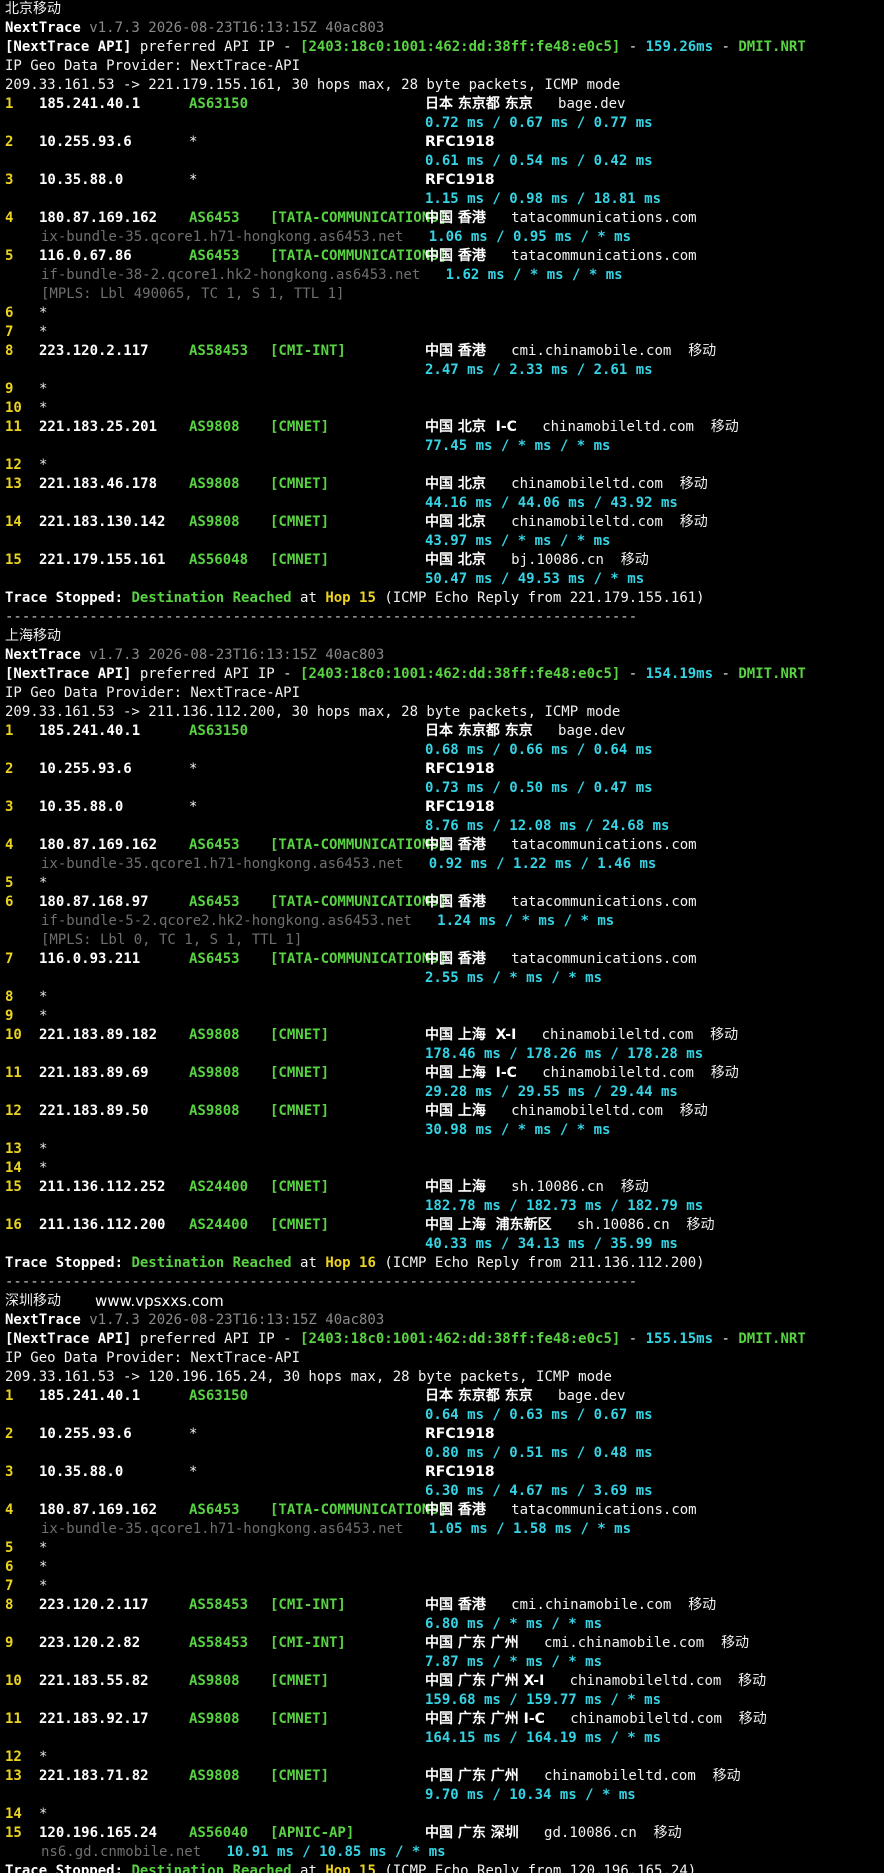 The height and width of the screenshot is (1873, 884). Describe the element at coordinates (9, 389) in the screenshot. I see `hop-number: 9` at that location.